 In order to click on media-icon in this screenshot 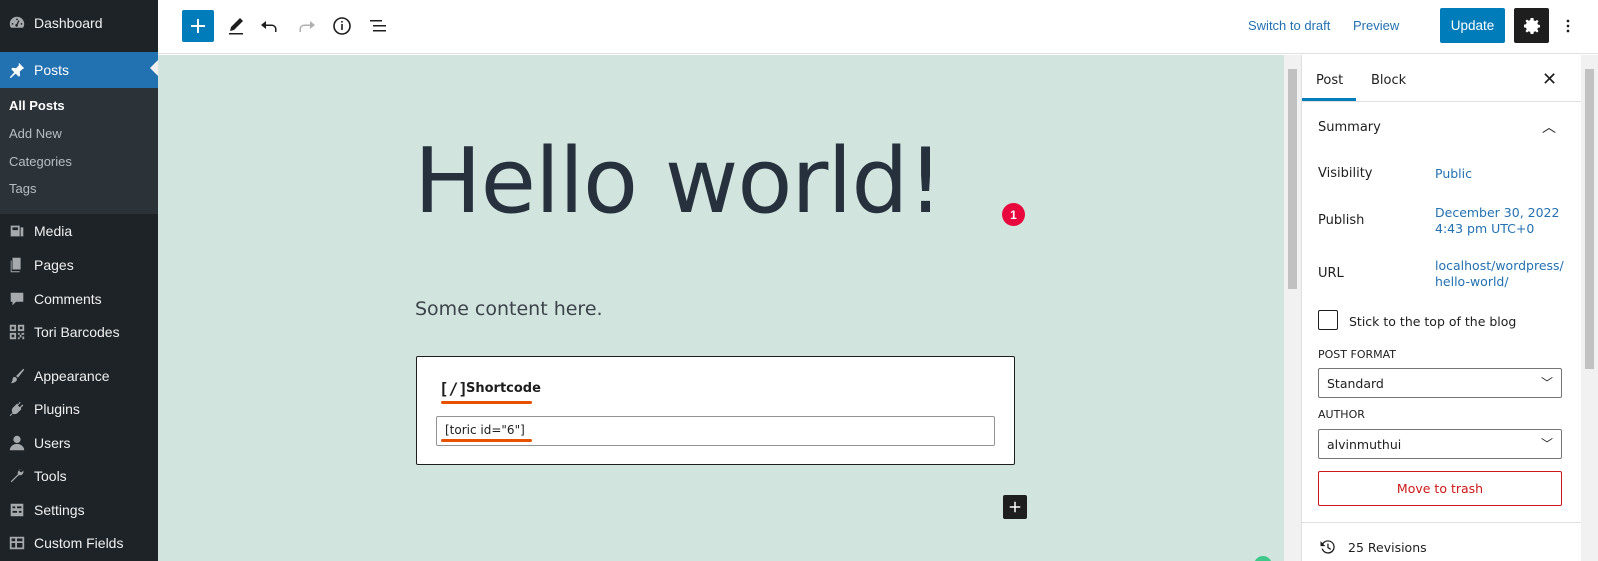, I will do `click(17, 231)`.